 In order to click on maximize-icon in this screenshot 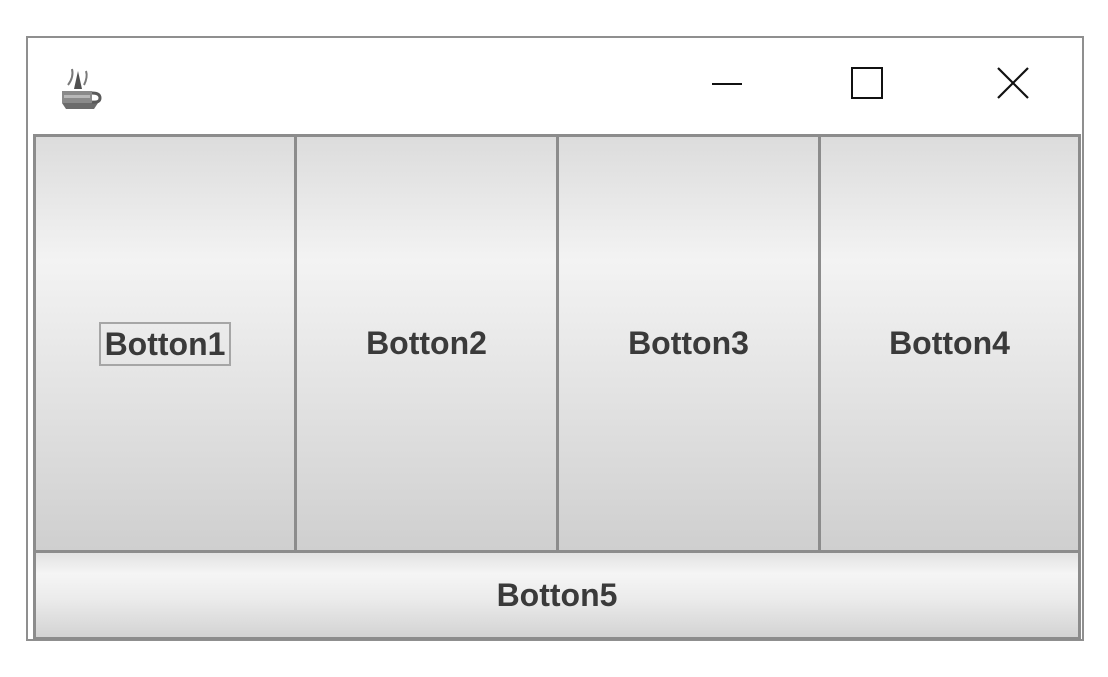, I will do `click(867, 85)`.